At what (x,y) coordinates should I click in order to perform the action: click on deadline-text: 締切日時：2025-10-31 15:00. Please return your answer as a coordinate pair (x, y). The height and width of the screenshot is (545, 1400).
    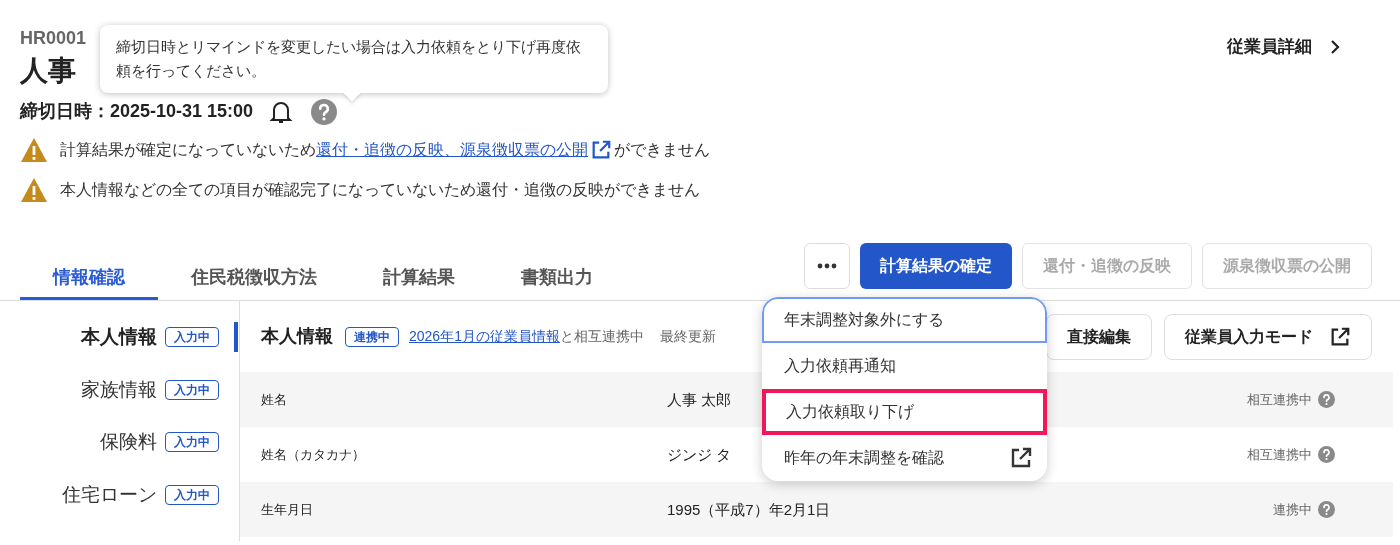
    Looking at the image, I should click on (137, 111).